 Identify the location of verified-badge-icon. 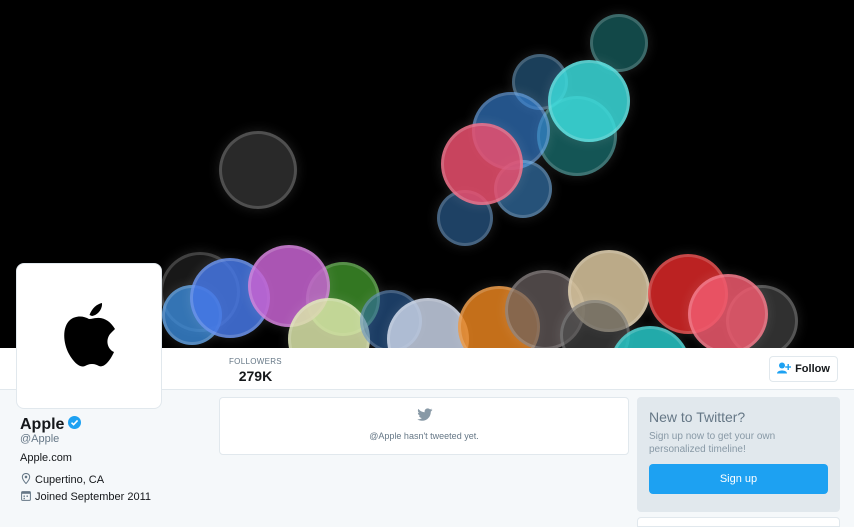
(75, 425).